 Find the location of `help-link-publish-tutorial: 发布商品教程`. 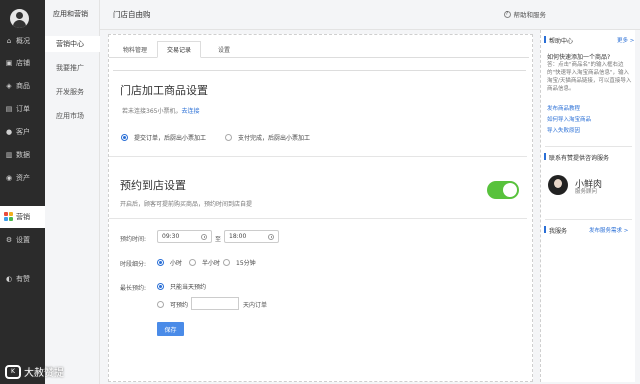

help-link-publish-tutorial: 发布商品教程 is located at coordinates (563, 108).